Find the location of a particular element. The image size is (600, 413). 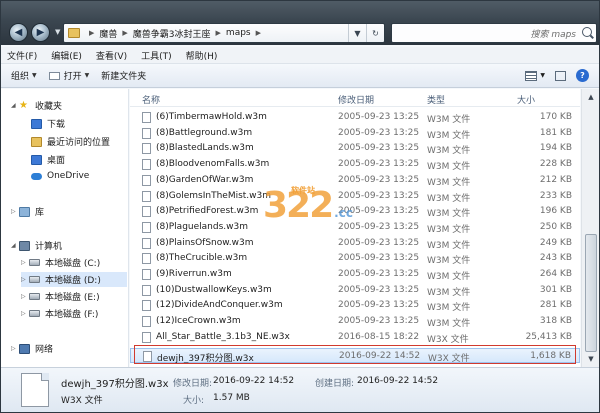

forward-button: ▶ is located at coordinates (40, 32).